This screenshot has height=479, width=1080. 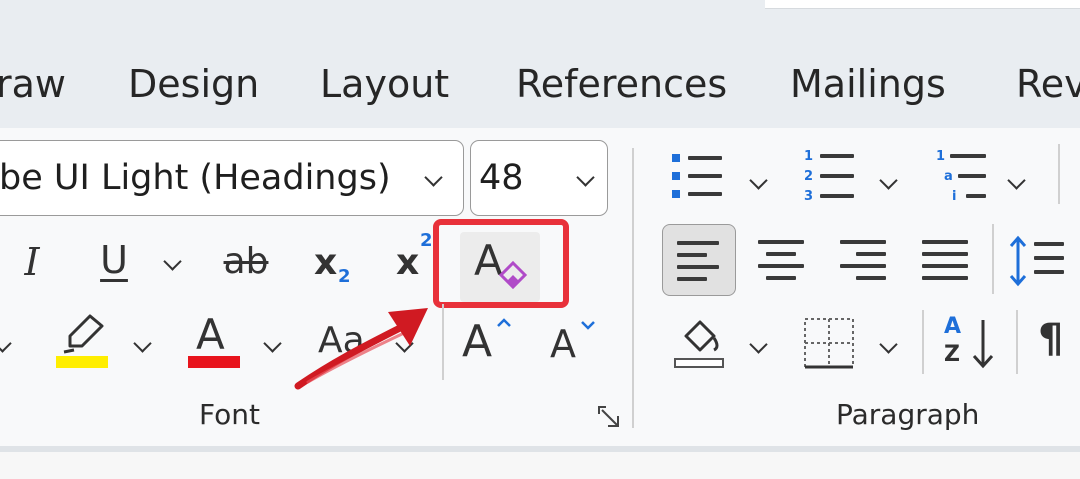 I want to click on annotation-arrow-icon, so click(x=361, y=349).